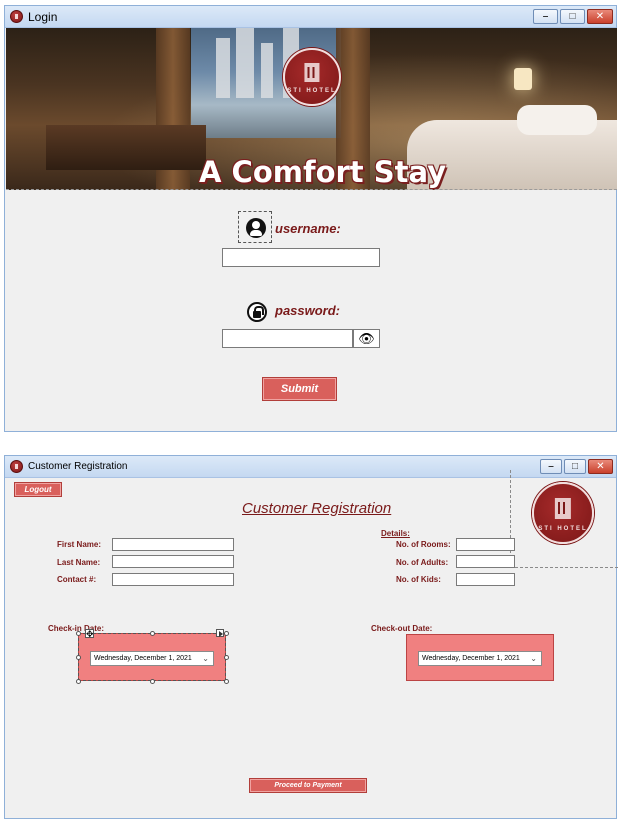  I want to click on first-name-input, so click(173, 544).